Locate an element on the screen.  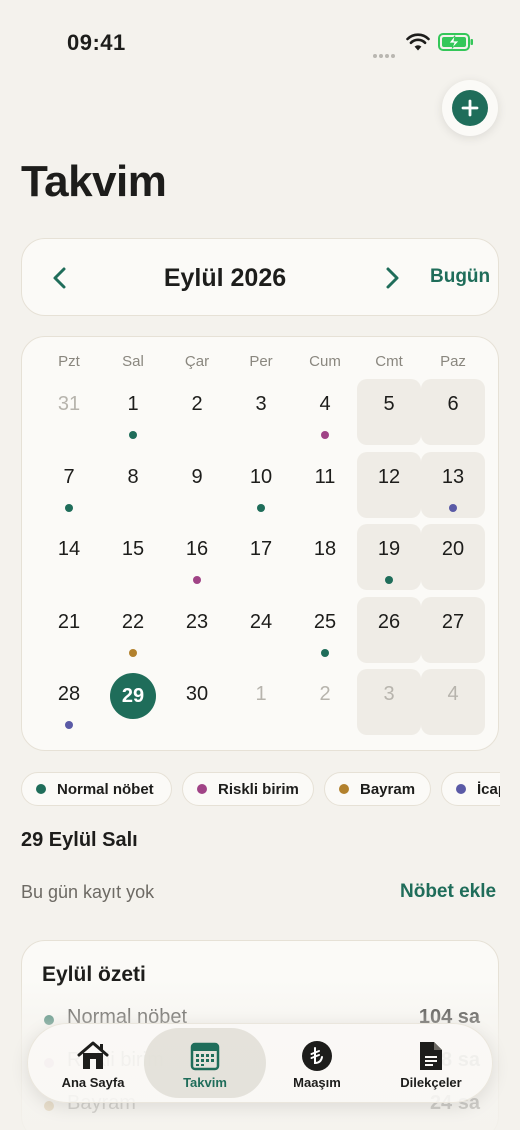
day-cell: 5 is located at coordinates (389, 412).